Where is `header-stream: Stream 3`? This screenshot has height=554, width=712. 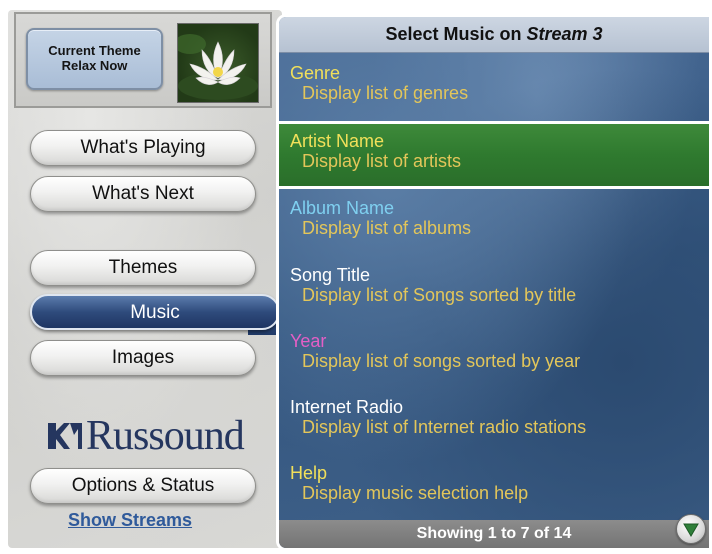
header-stream: Stream 3 is located at coordinates (564, 34).